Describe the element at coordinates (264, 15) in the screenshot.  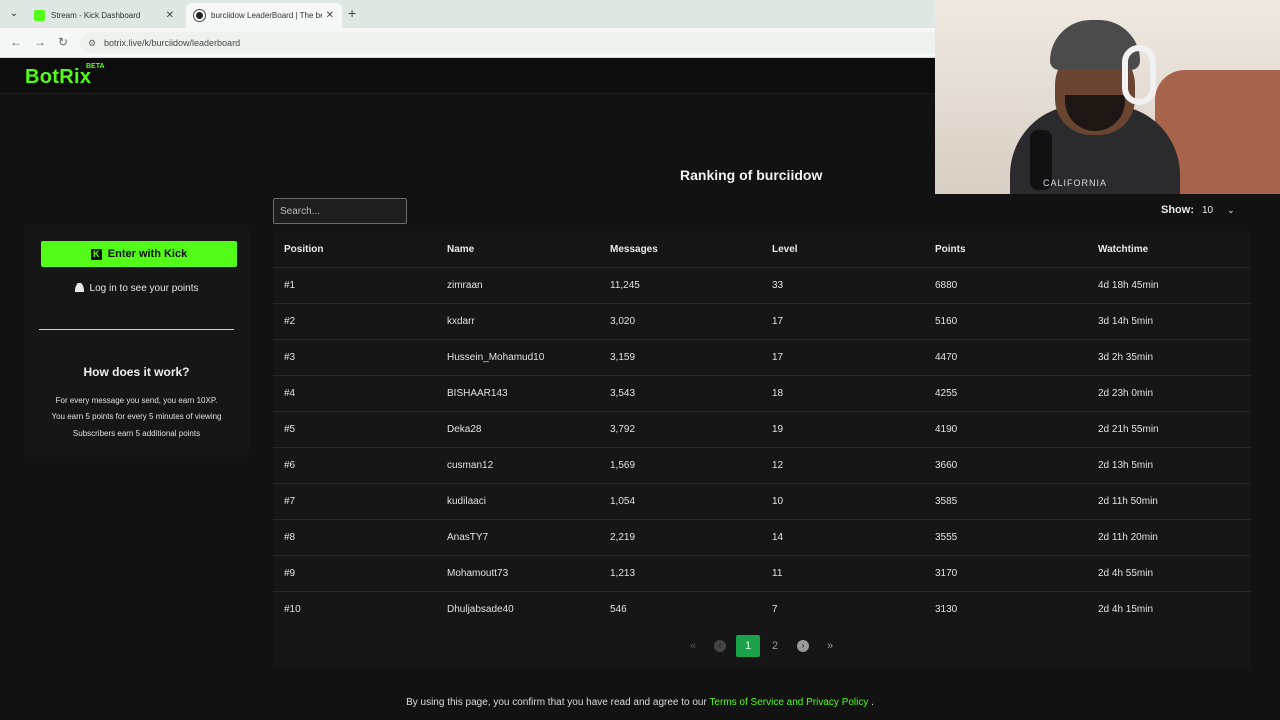
I see `browser-tab-leaderboard: burciidow LeaderBoard | The be ✕` at that location.